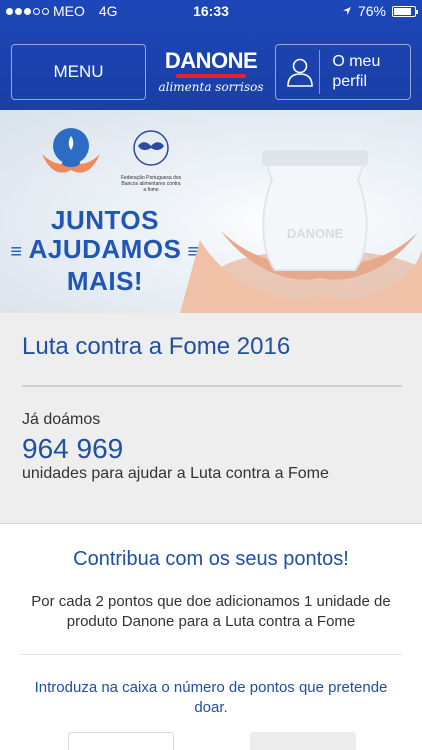 This screenshot has width=422, height=750. I want to click on profile-button-label: O meu perfil, so click(356, 71).